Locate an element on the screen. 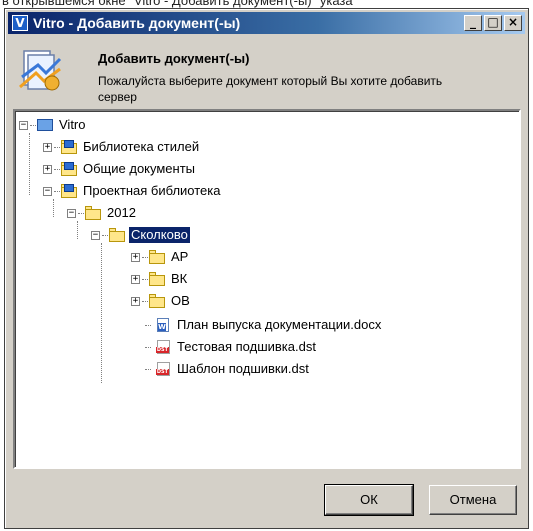 The height and width of the screenshot is (531, 533). tree-label-file: Шаблон подшивки.dst is located at coordinates (243, 369).